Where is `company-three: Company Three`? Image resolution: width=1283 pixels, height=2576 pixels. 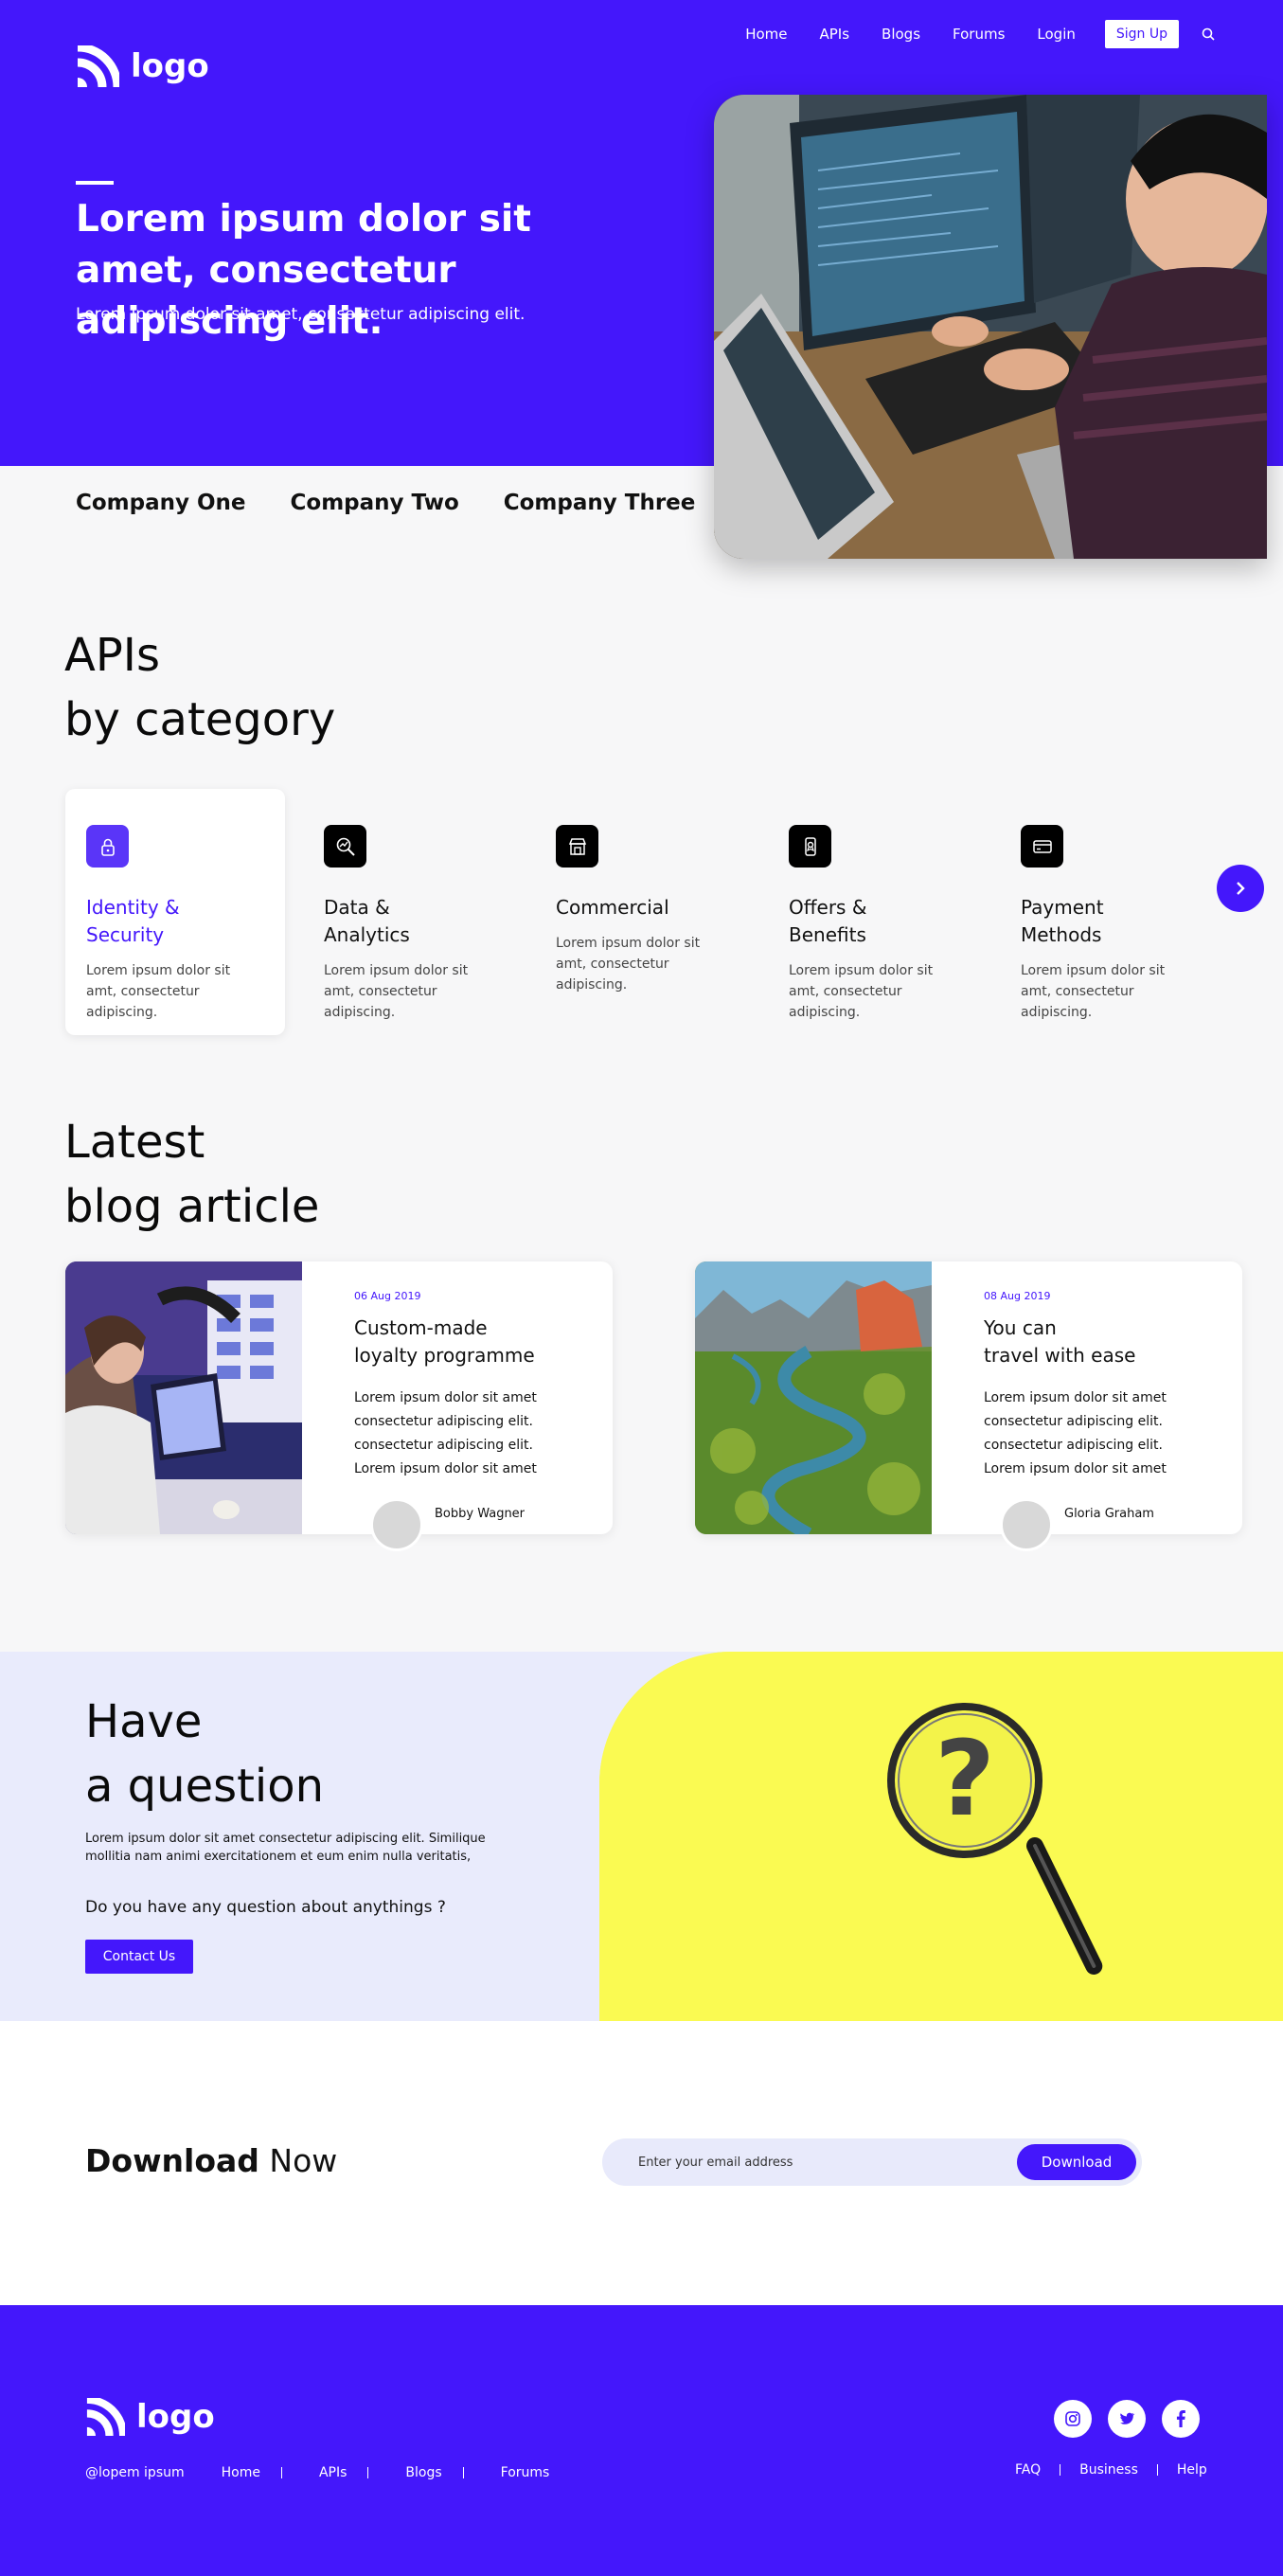 company-three: Company Three is located at coordinates (599, 503).